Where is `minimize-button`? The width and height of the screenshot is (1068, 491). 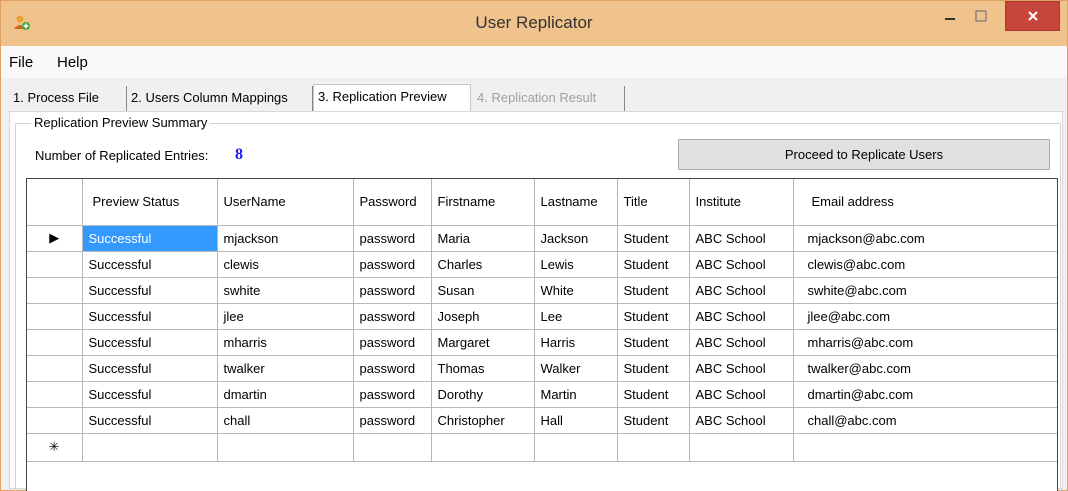 minimize-button is located at coordinates (950, 16).